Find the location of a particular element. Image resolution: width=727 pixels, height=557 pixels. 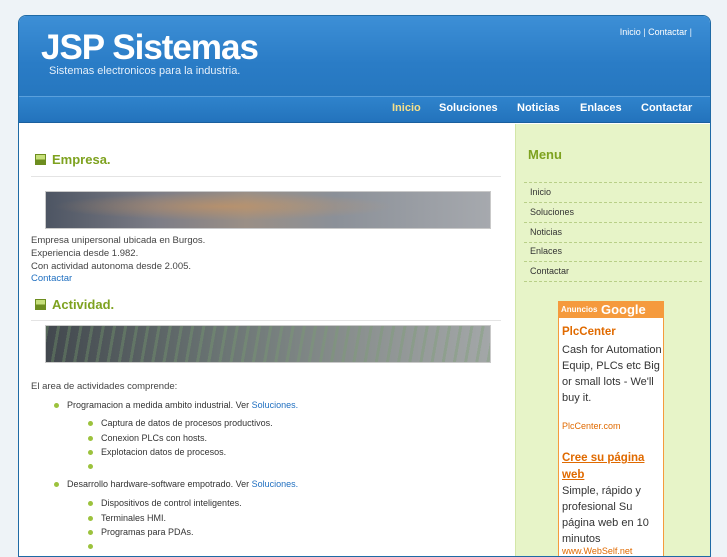

empresa-heading: Empresa. is located at coordinates (73, 159).